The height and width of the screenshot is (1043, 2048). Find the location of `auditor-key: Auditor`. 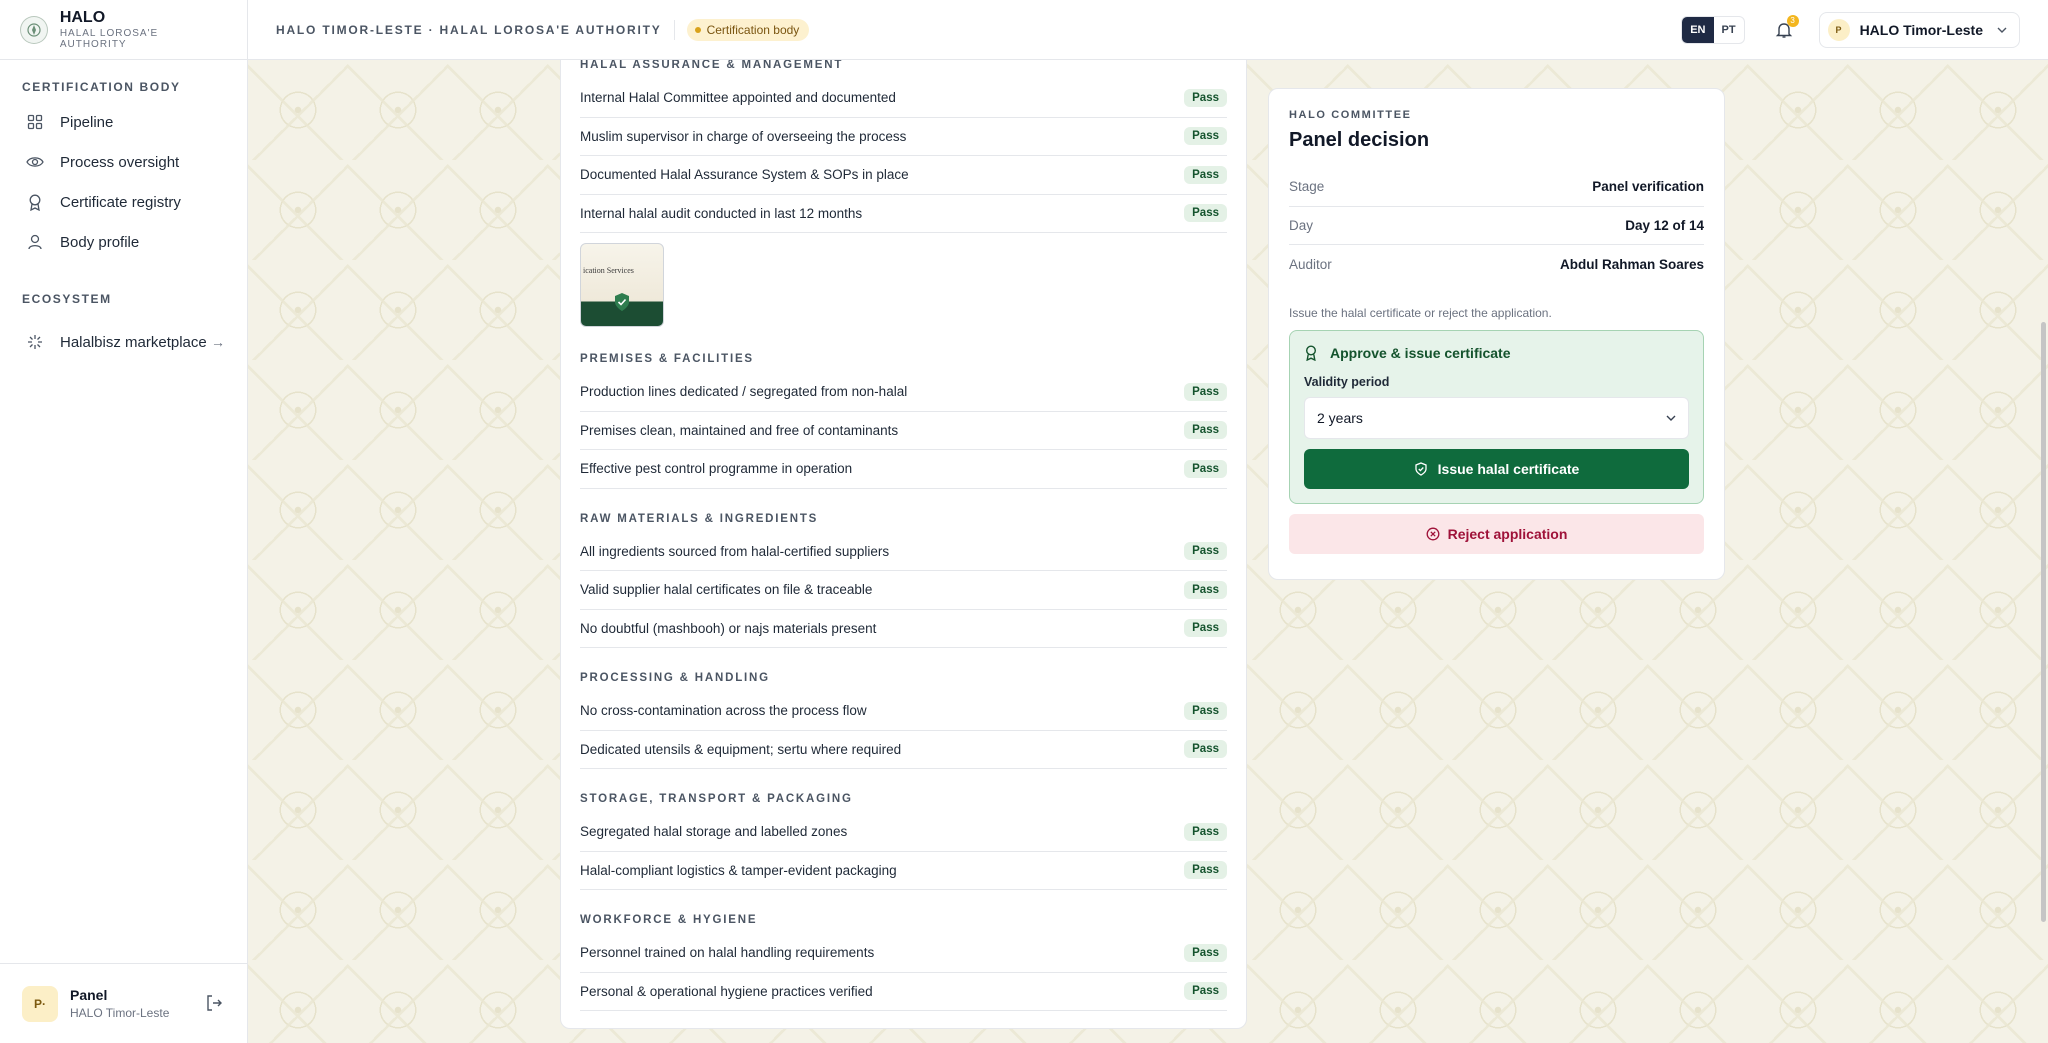

auditor-key: Auditor is located at coordinates (1310, 264).